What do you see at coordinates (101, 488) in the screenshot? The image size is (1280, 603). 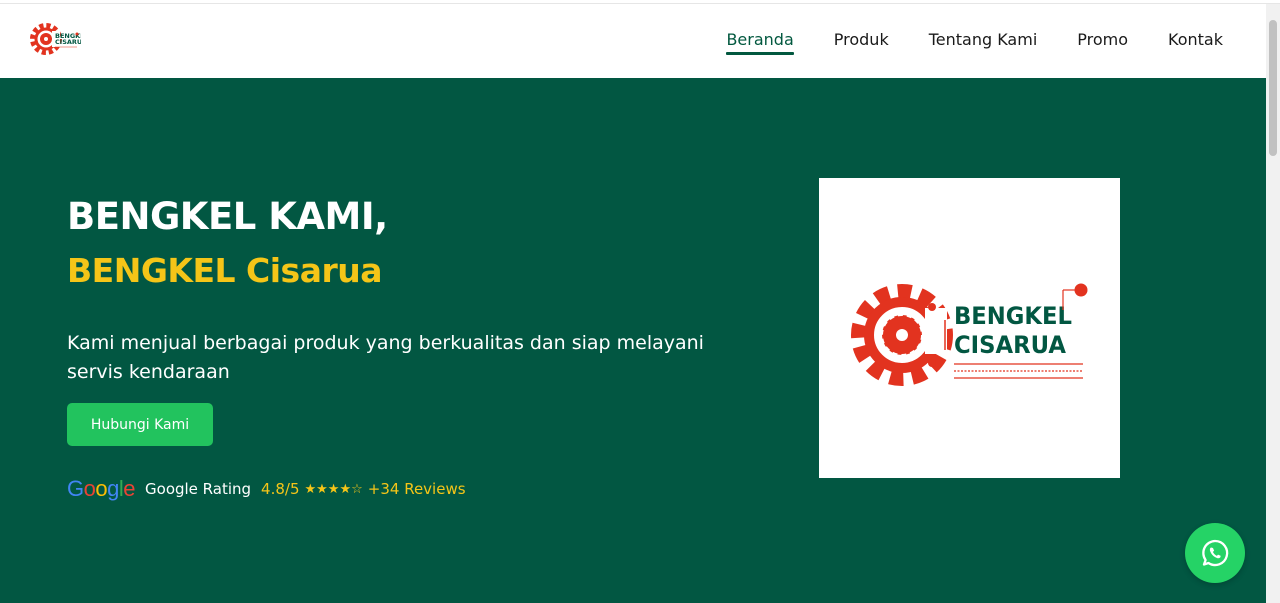 I see `google-logo-icon: Google` at bounding box center [101, 488].